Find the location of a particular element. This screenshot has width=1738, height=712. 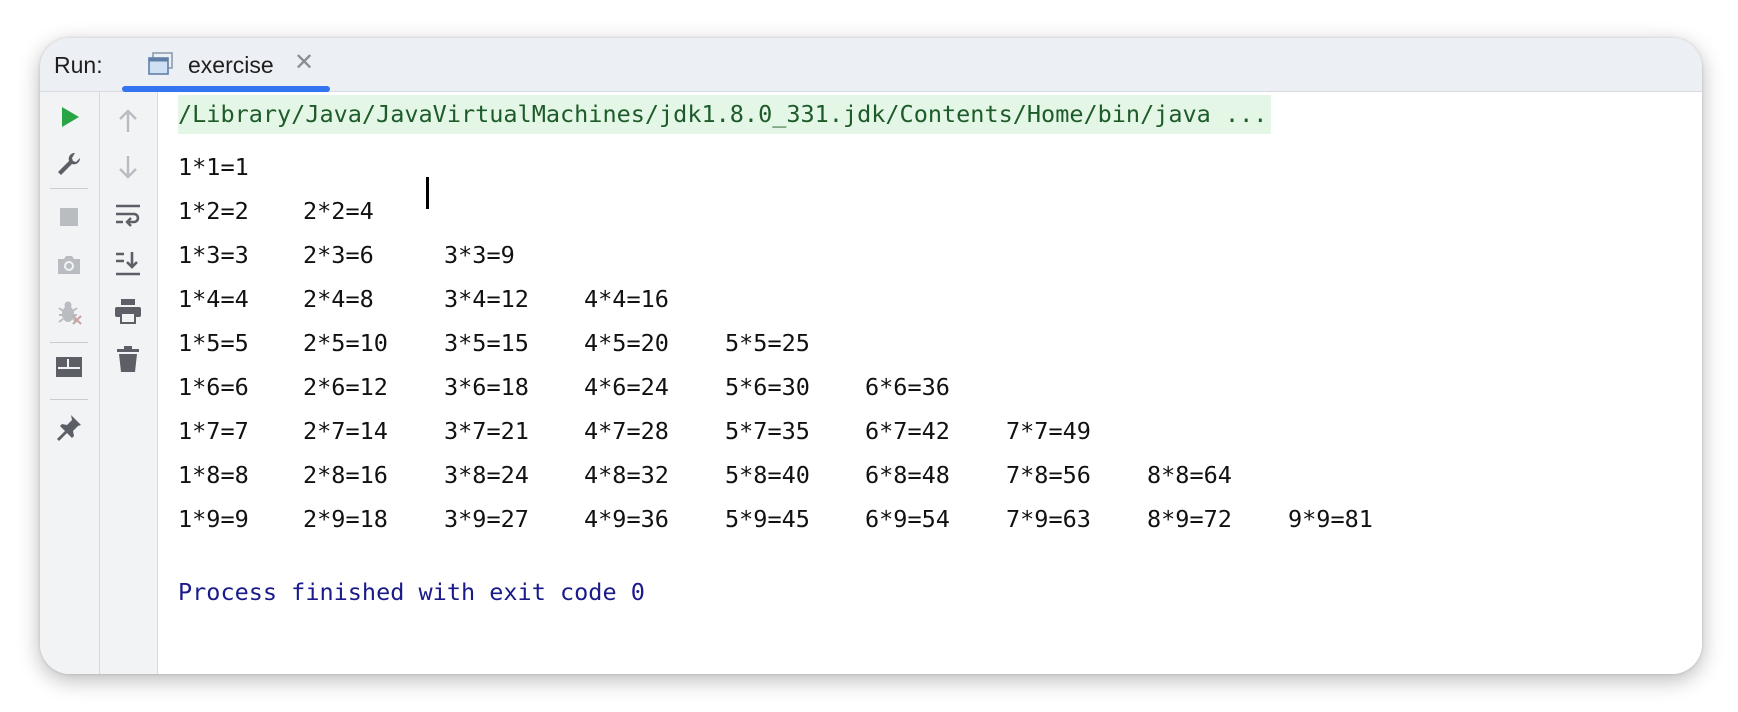

text-caret is located at coordinates (427, 193).